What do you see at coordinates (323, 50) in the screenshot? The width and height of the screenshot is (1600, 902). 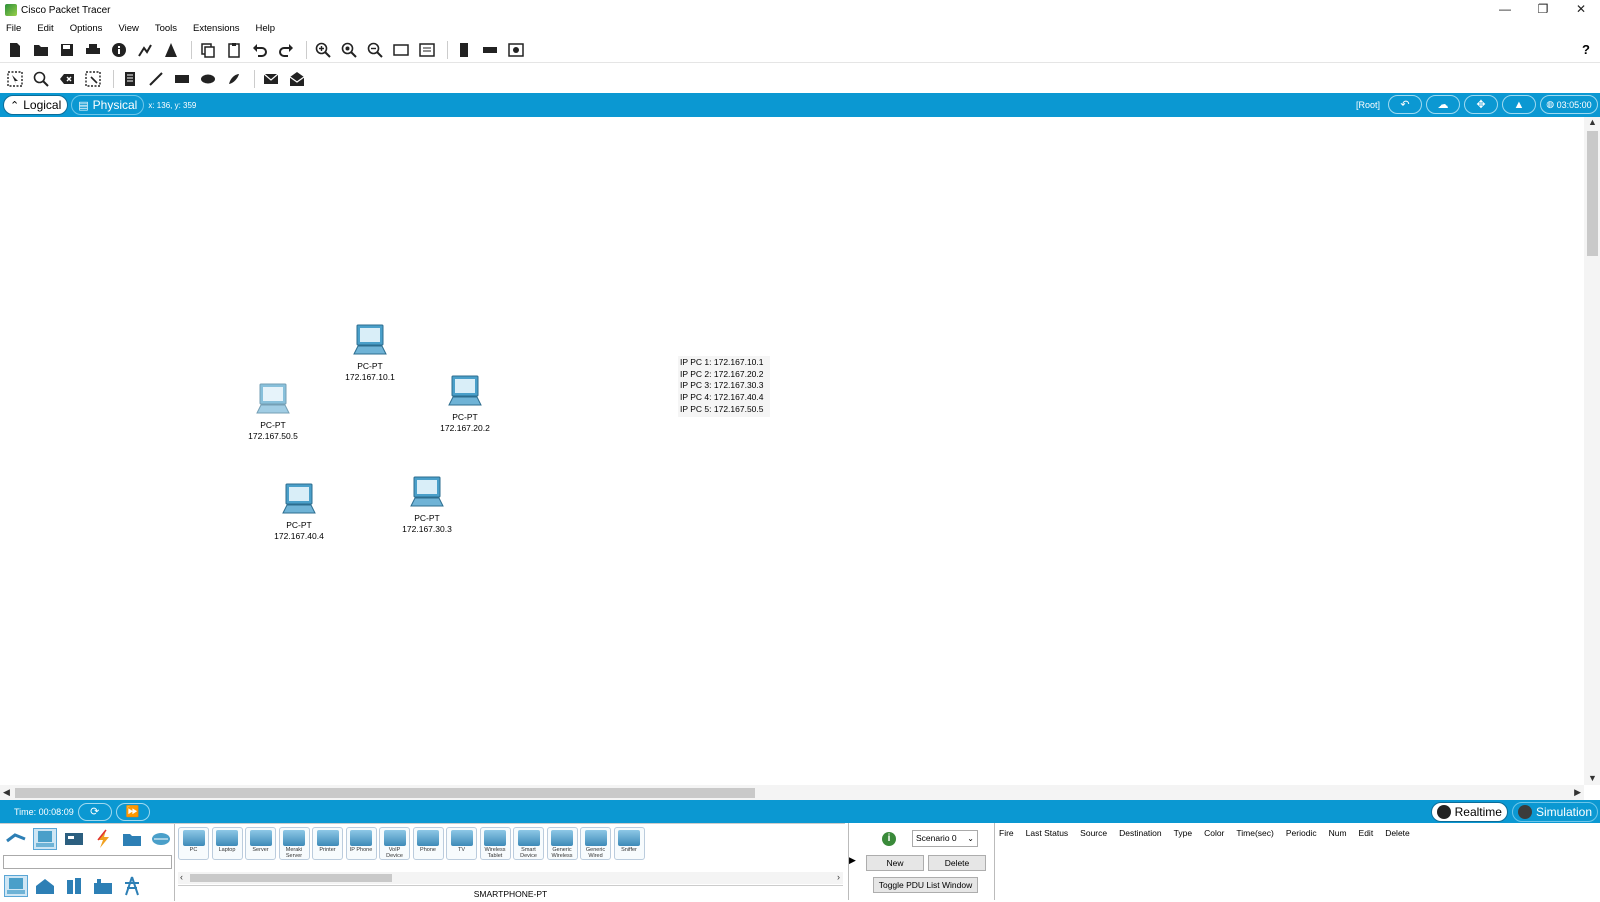 I see `zoom-in-icon` at bounding box center [323, 50].